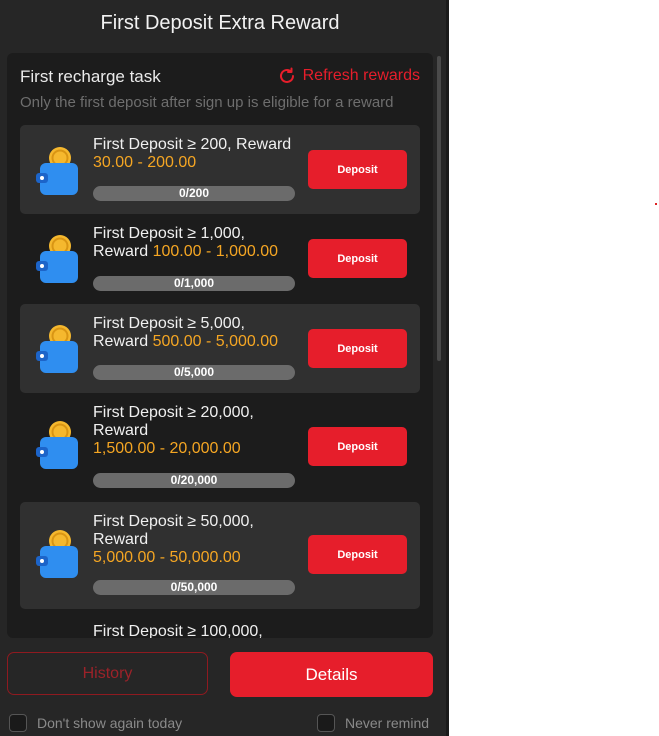 This screenshot has width=659, height=736. Describe the element at coordinates (387, 723) in the screenshot. I see `never-remind-label: Never remind` at that location.